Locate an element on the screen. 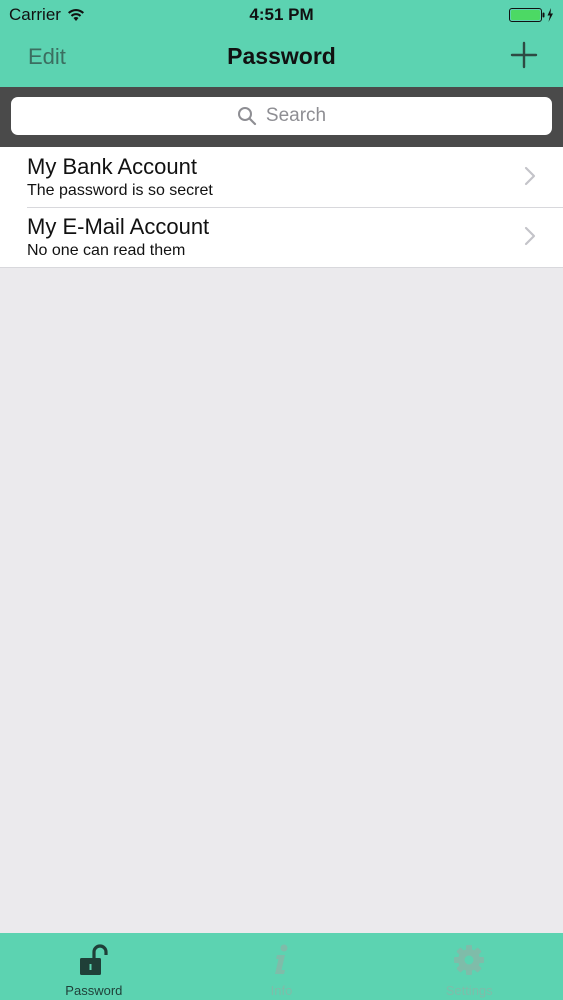  battery-indicator is located at coordinates (532, 15).